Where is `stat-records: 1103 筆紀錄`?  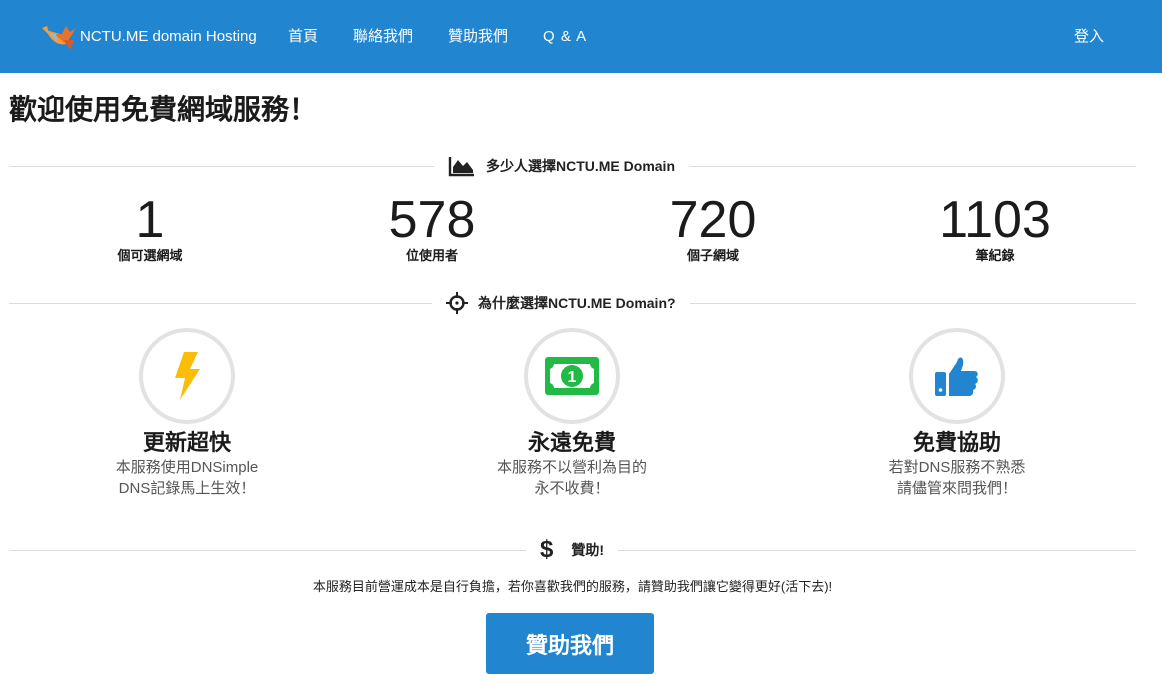
stat-records: 1103 筆紀錄 is located at coordinates (995, 228).